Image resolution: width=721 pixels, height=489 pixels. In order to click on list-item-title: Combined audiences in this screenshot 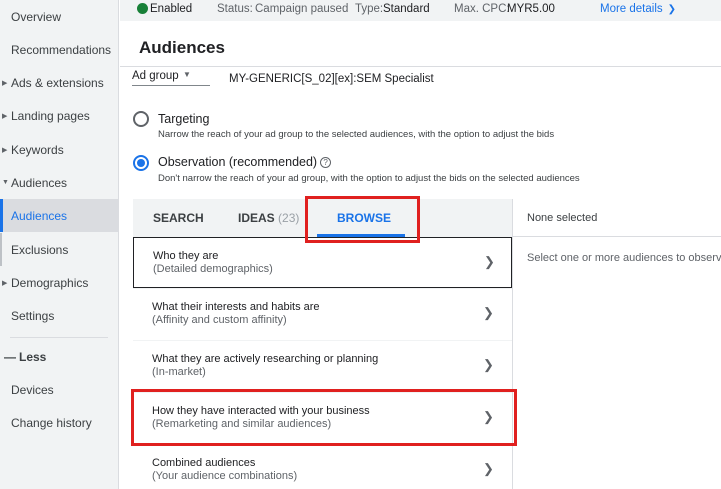, I will do `click(204, 463)`.